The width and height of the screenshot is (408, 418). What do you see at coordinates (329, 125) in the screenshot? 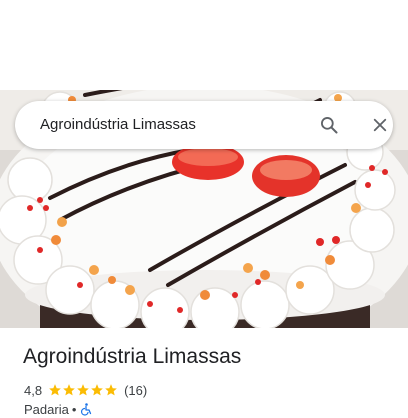
I see `search-icon` at bounding box center [329, 125].